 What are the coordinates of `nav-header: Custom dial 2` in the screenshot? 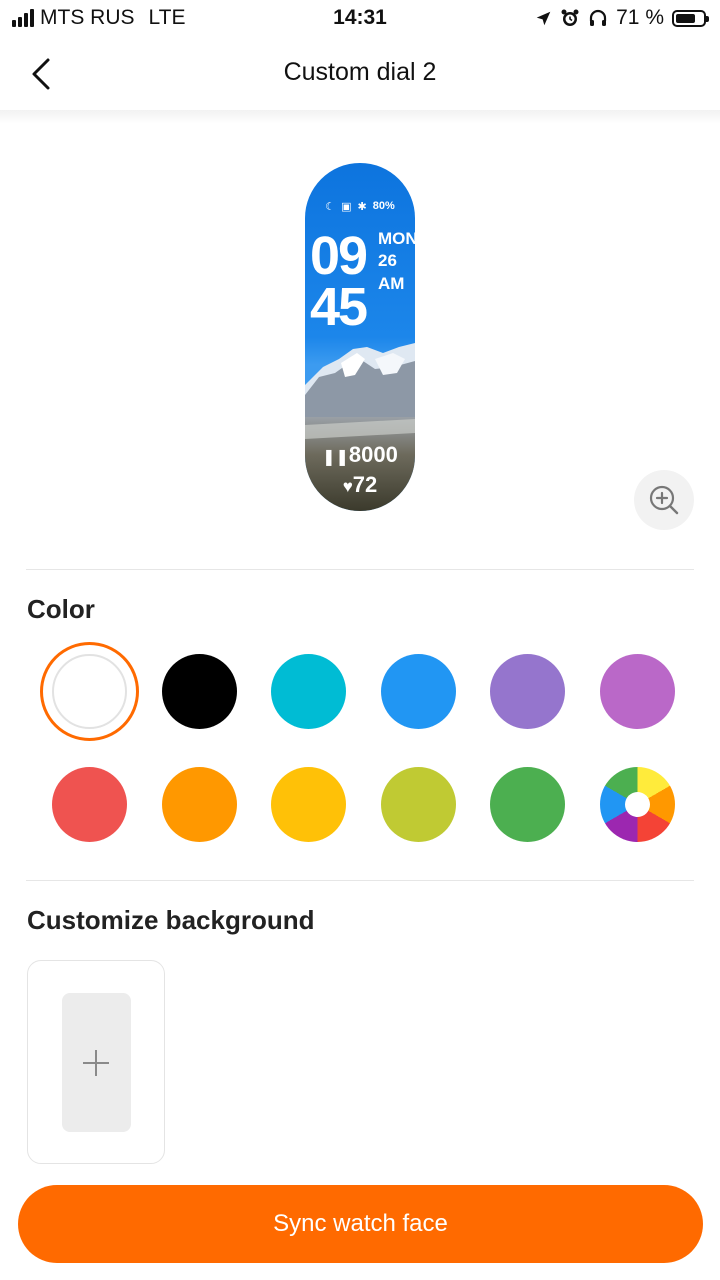 It's located at (360, 73).